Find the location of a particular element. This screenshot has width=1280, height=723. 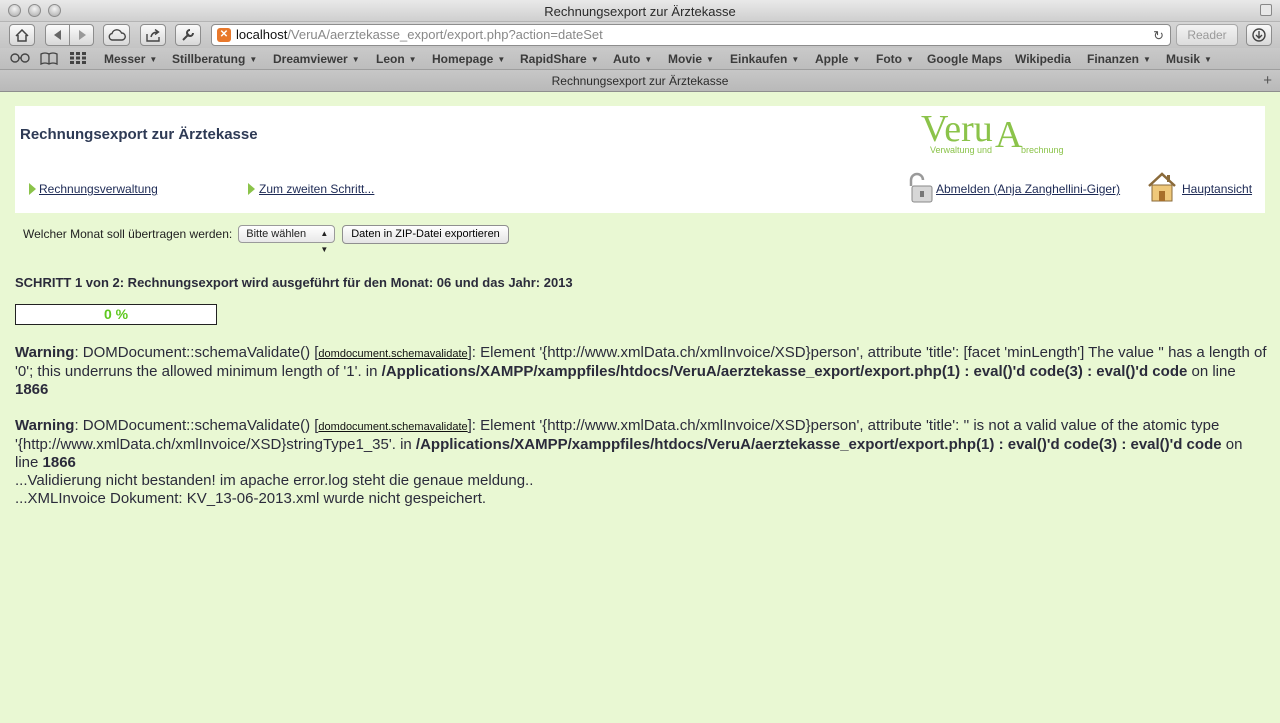

bookmark-label: Stillberatung is located at coordinates (209, 59).